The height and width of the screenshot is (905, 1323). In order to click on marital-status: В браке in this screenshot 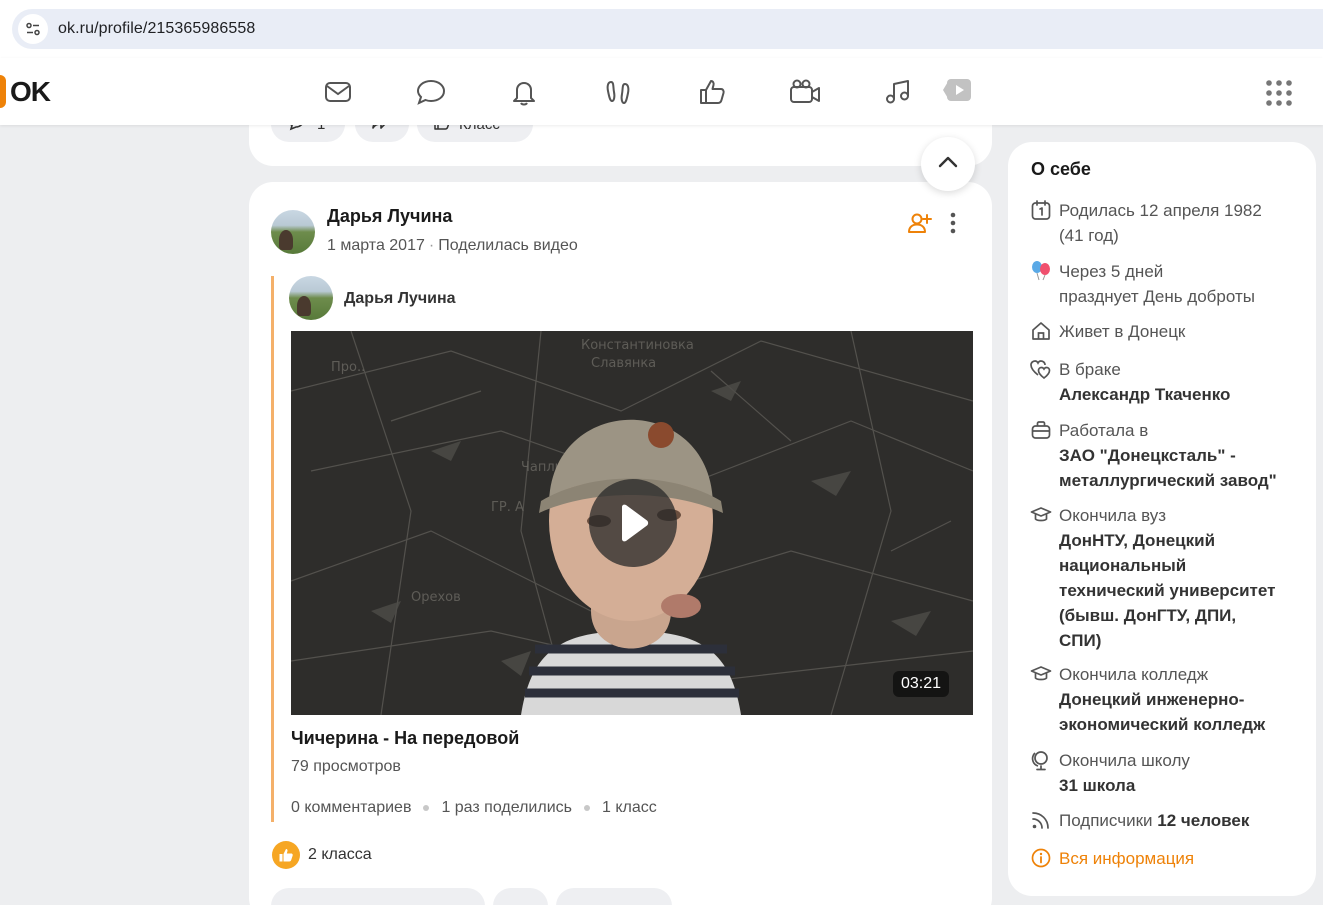, I will do `click(1090, 369)`.